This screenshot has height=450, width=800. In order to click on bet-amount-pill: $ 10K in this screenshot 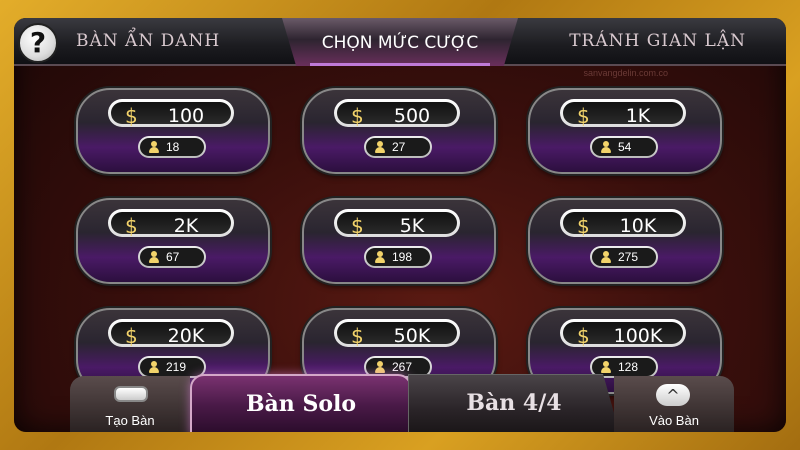, I will do `click(623, 223)`.